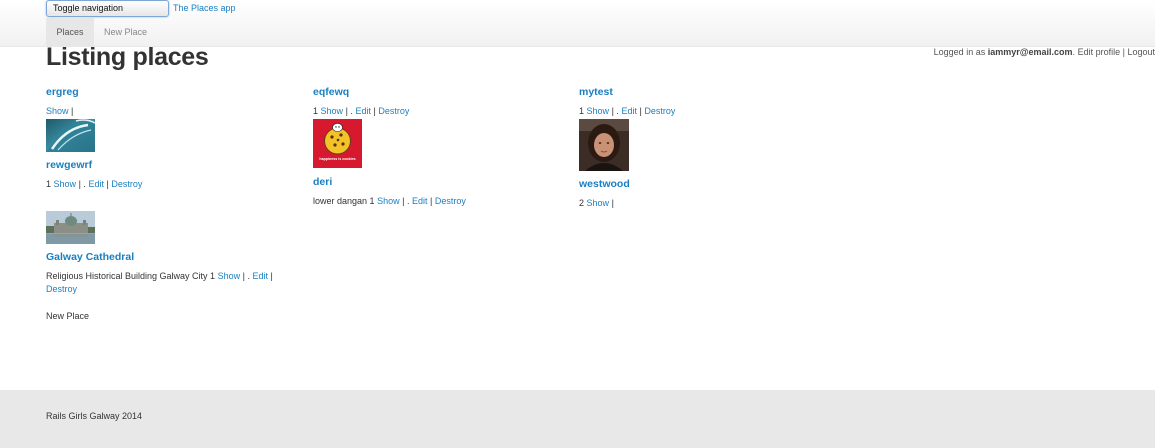  Describe the element at coordinates (127, 57) in the screenshot. I see `page-title: Listing places` at that location.